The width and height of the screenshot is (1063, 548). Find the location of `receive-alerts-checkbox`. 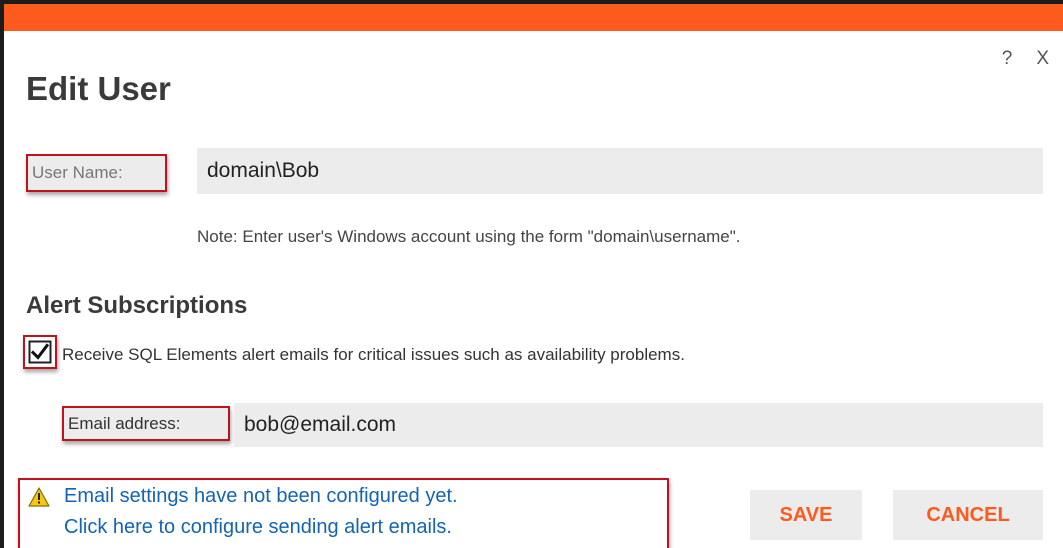

receive-alerts-checkbox is located at coordinates (40, 352).